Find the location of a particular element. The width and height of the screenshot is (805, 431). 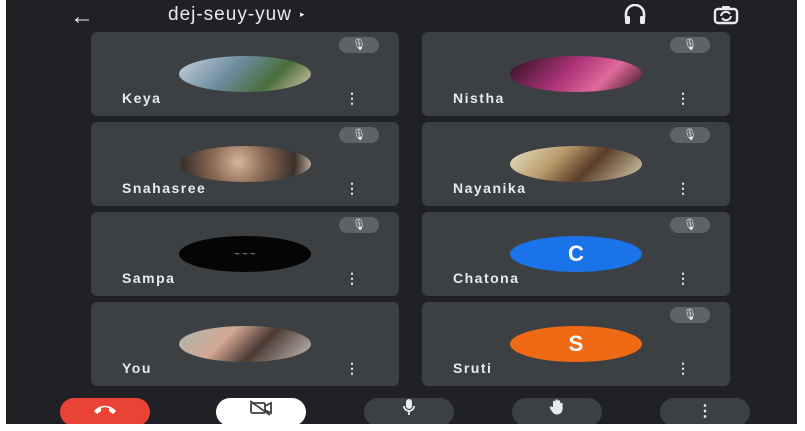

phone-hangup-icon is located at coordinates (105, 409).